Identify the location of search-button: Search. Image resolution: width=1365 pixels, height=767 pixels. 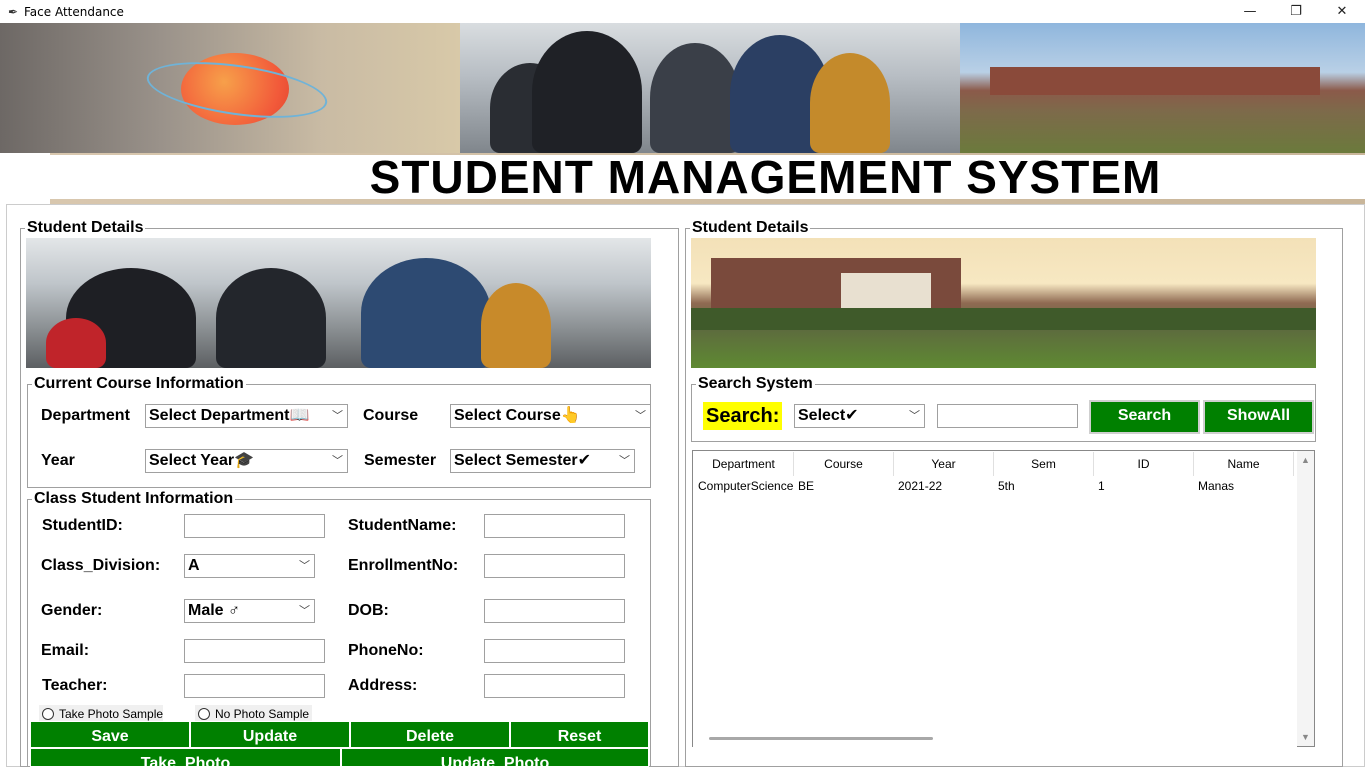
(1144, 417).